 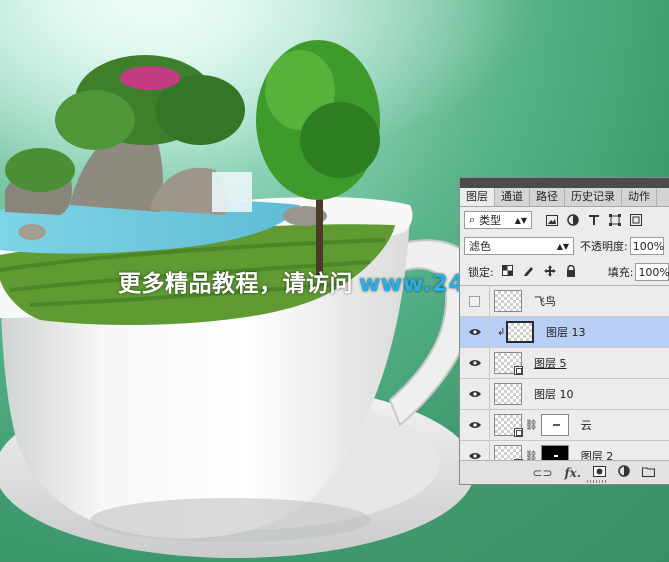 I want to click on tab-history: 历史记录, so click(x=593, y=197).